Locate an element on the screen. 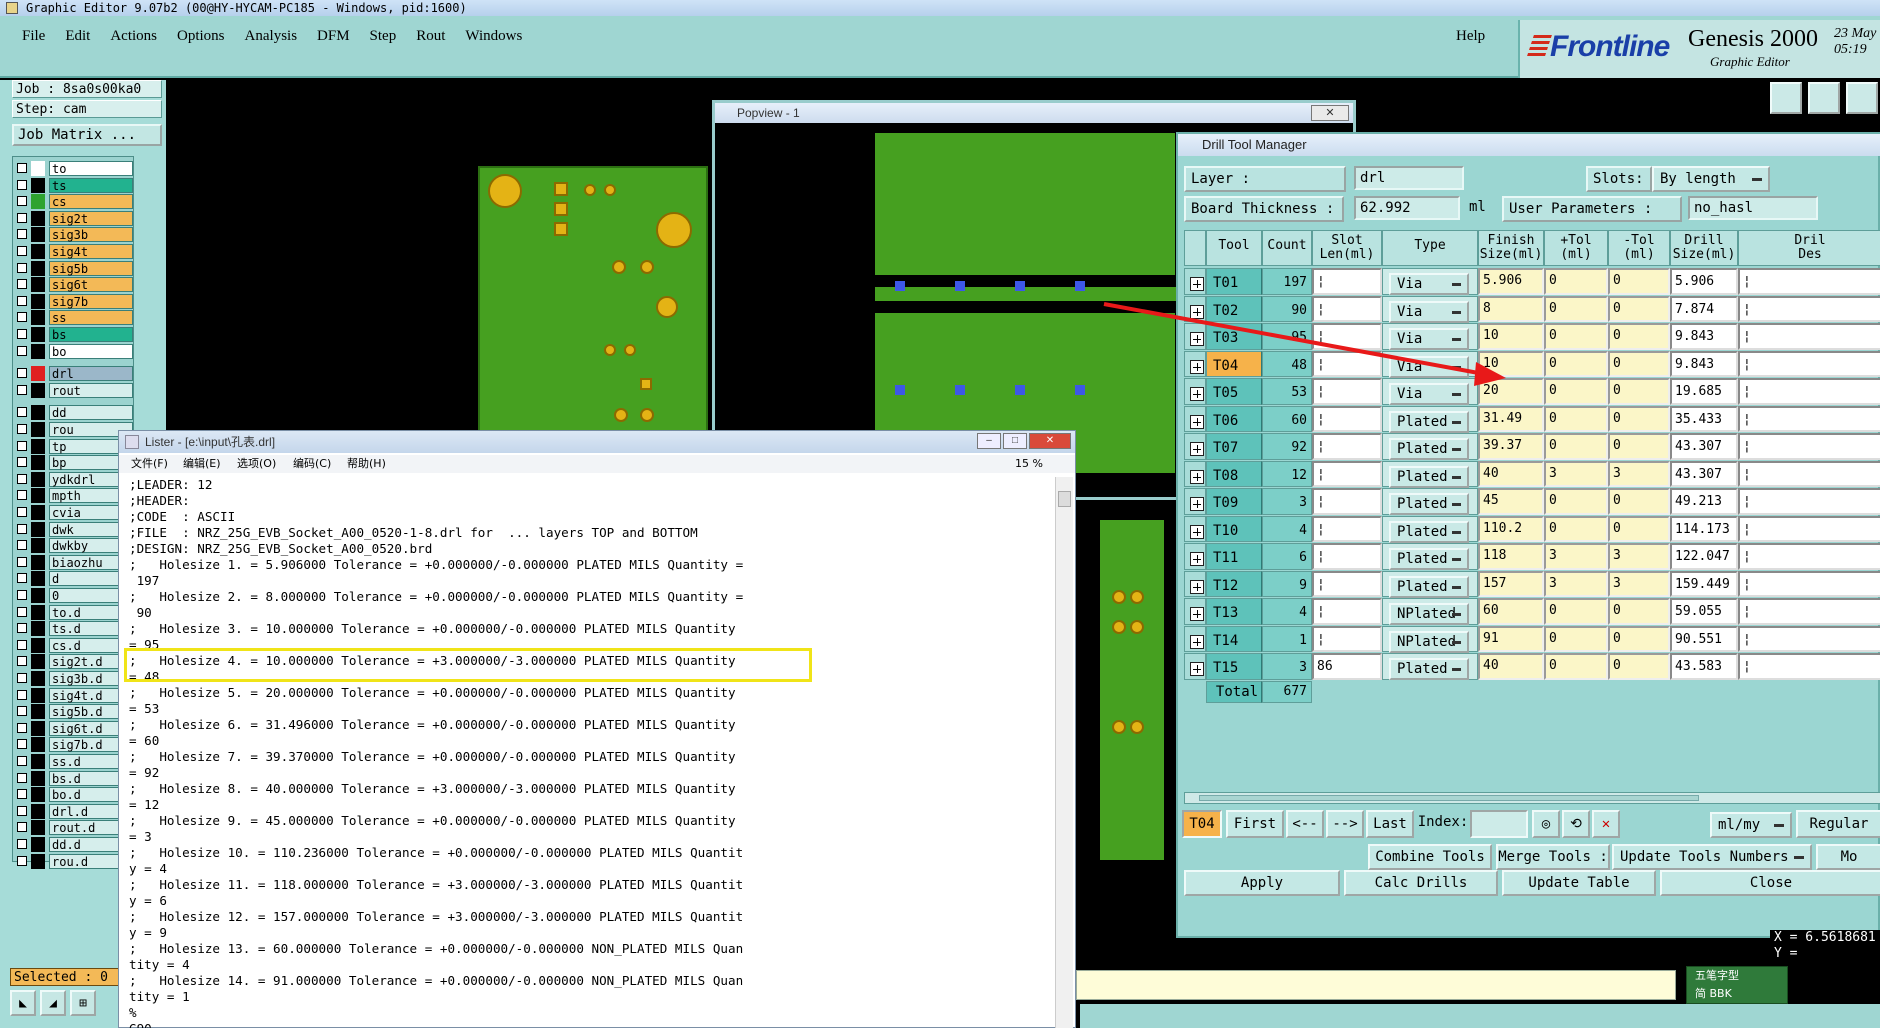  plus-tol-input: 3 is located at coordinates (1576, 583).